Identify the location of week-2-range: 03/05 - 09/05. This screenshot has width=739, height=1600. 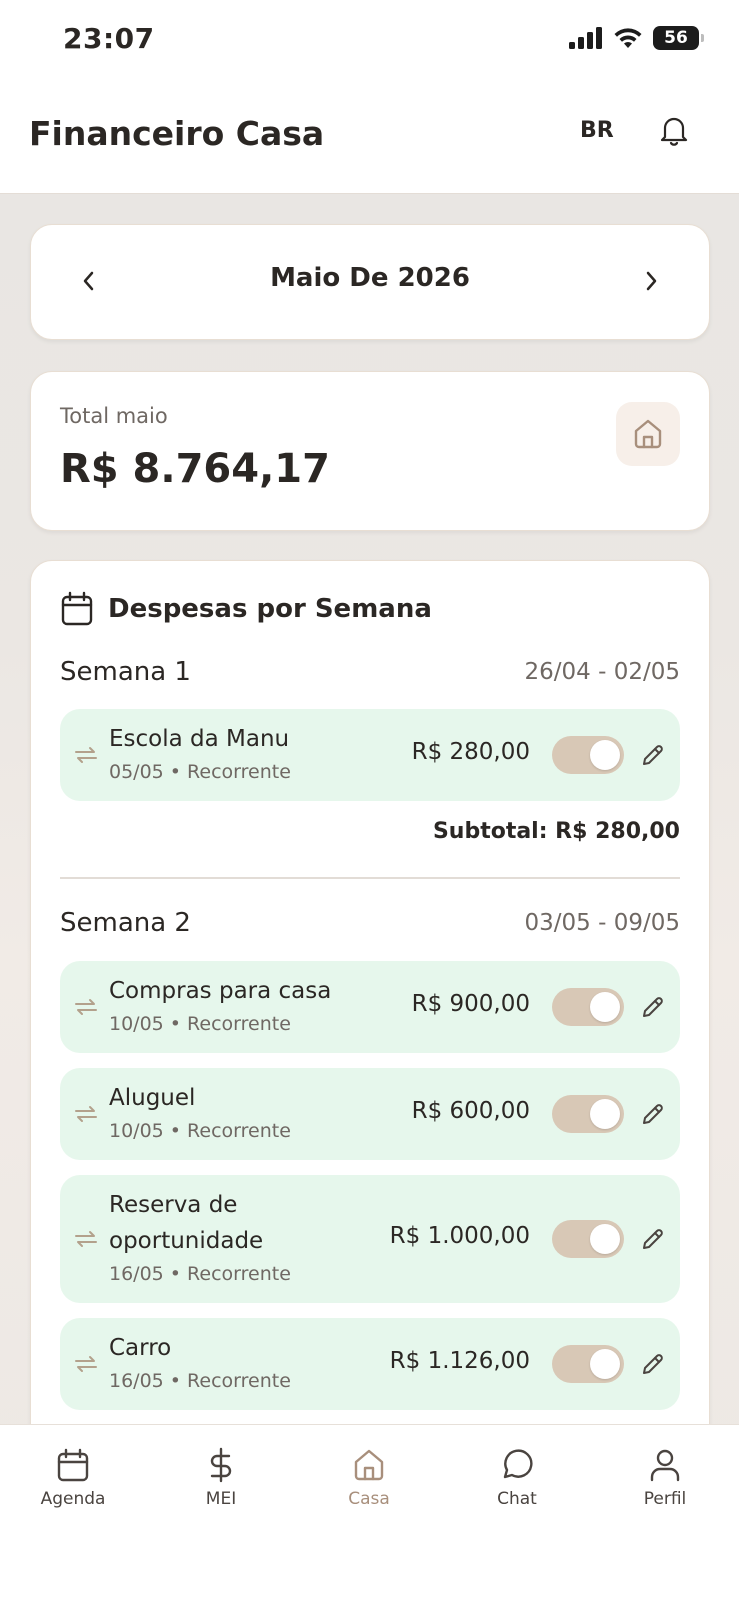
(602, 923).